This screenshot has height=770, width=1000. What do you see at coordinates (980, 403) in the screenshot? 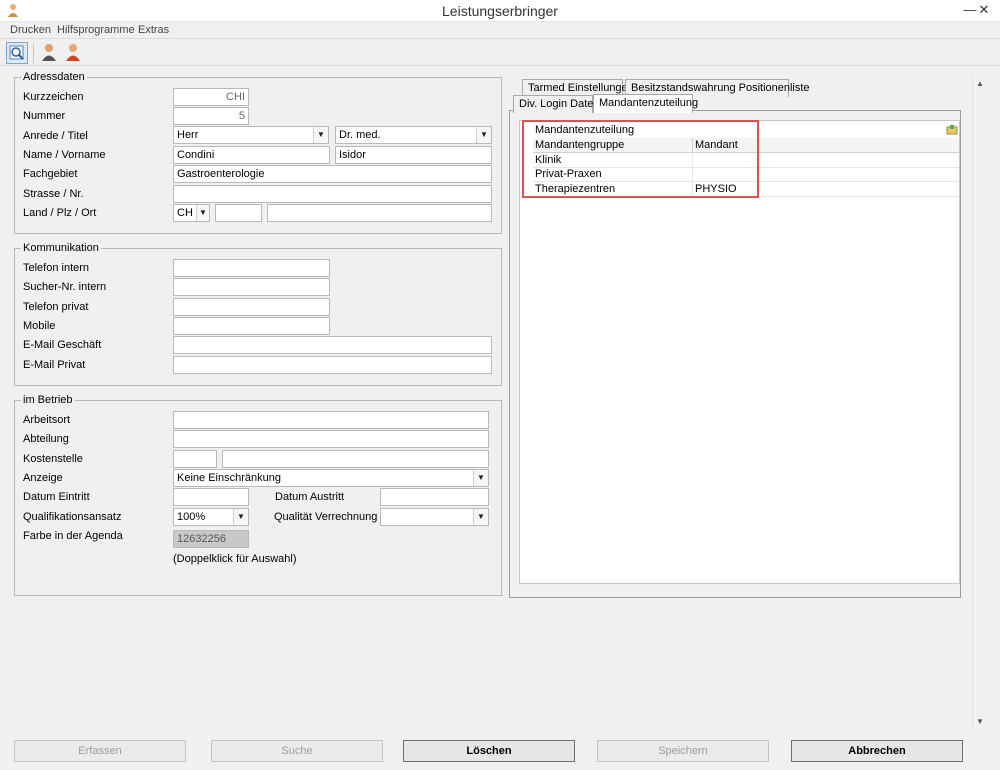
I see `vertical-scrollbar: ▲ ▼` at bounding box center [980, 403].